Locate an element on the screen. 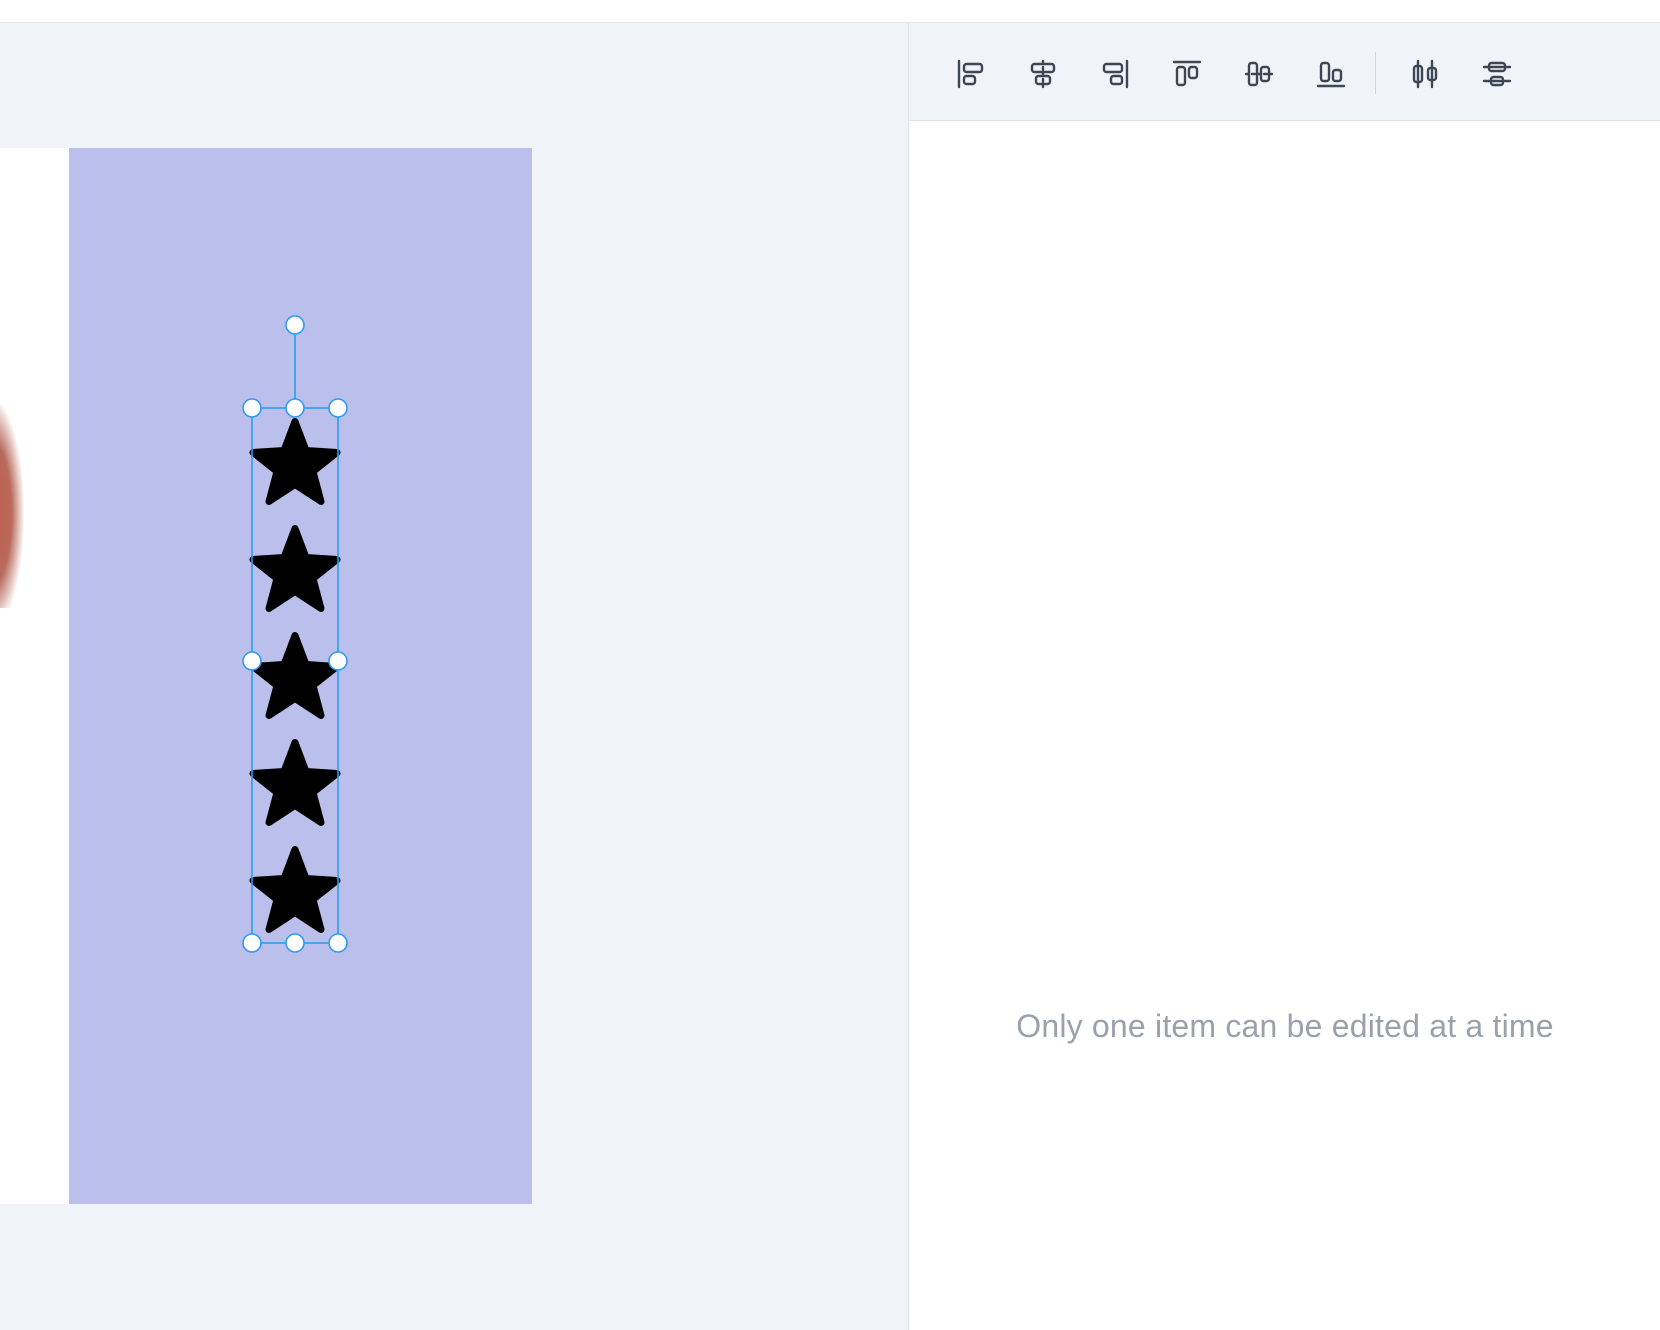  distribute-horizontal-button is located at coordinates (1425, 74).